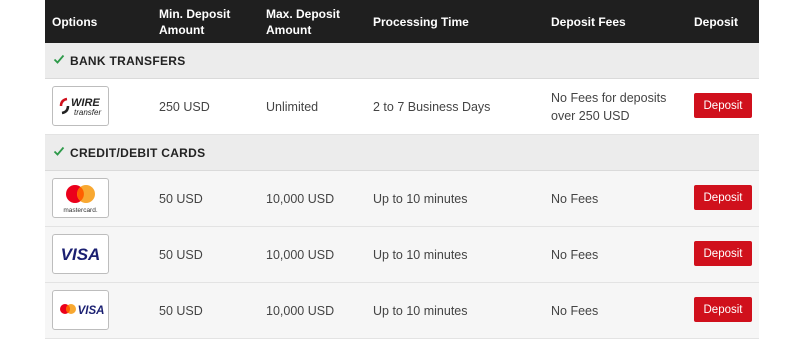 Image resolution: width=800 pixels, height=339 pixels. I want to click on header-deposit: Deposit, so click(716, 21).